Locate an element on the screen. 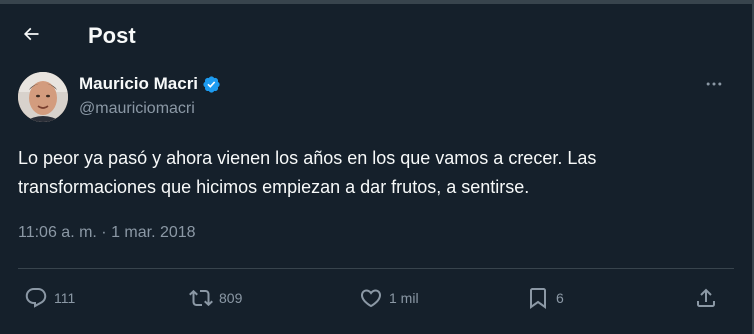 The width and height of the screenshot is (754, 334). repost-icon is located at coordinates (201, 298).